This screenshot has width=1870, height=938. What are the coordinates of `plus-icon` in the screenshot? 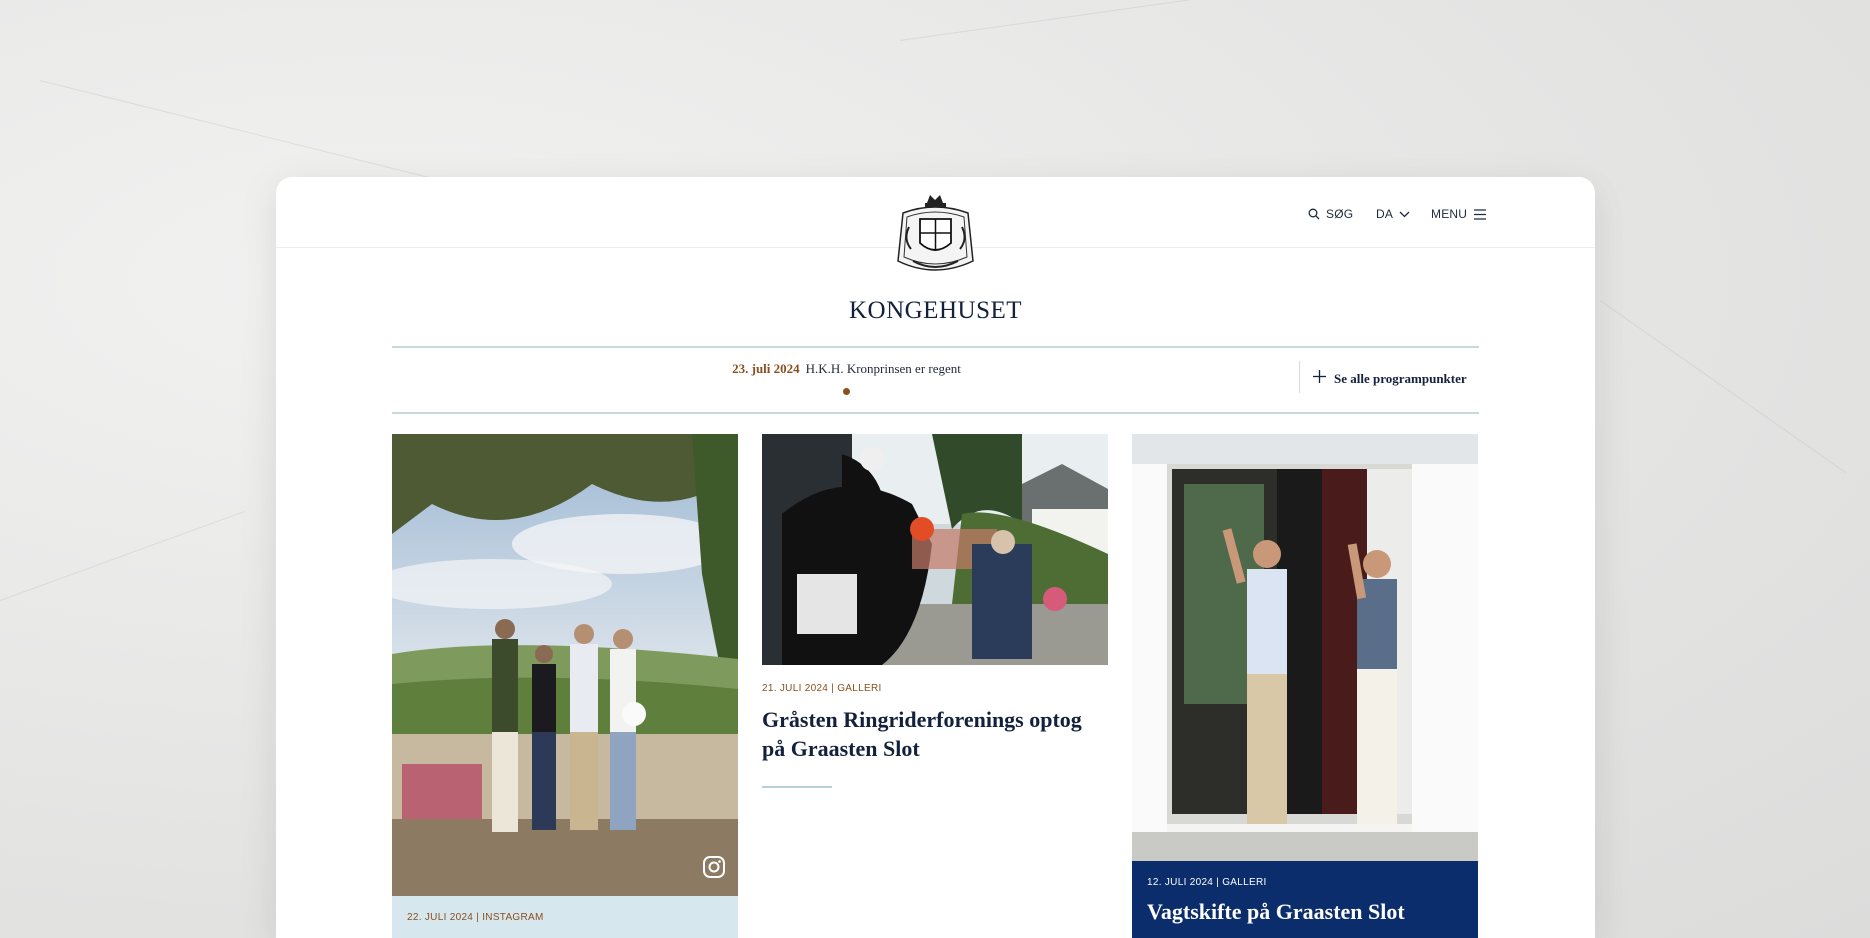 It's located at (1319, 378).